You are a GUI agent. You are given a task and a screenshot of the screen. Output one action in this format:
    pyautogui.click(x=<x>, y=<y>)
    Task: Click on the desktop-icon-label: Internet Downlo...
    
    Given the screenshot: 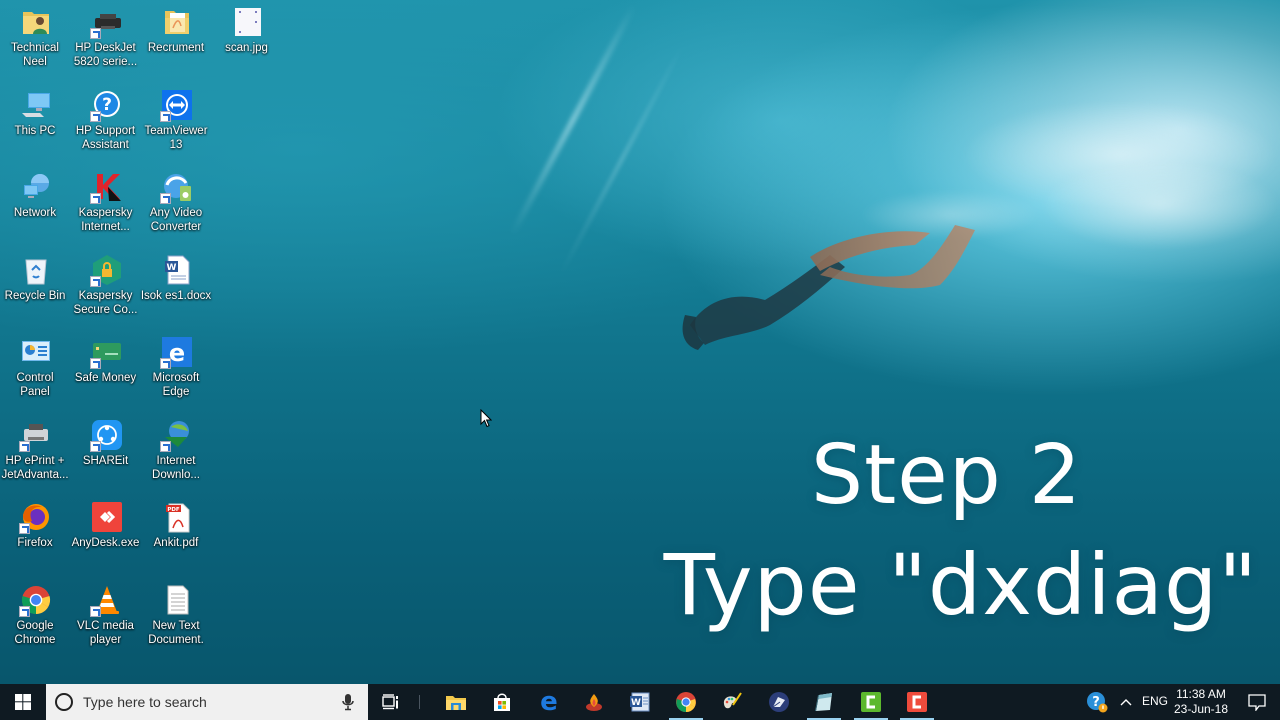 What is the action you would take?
    pyautogui.click(x=176, y=467)
    